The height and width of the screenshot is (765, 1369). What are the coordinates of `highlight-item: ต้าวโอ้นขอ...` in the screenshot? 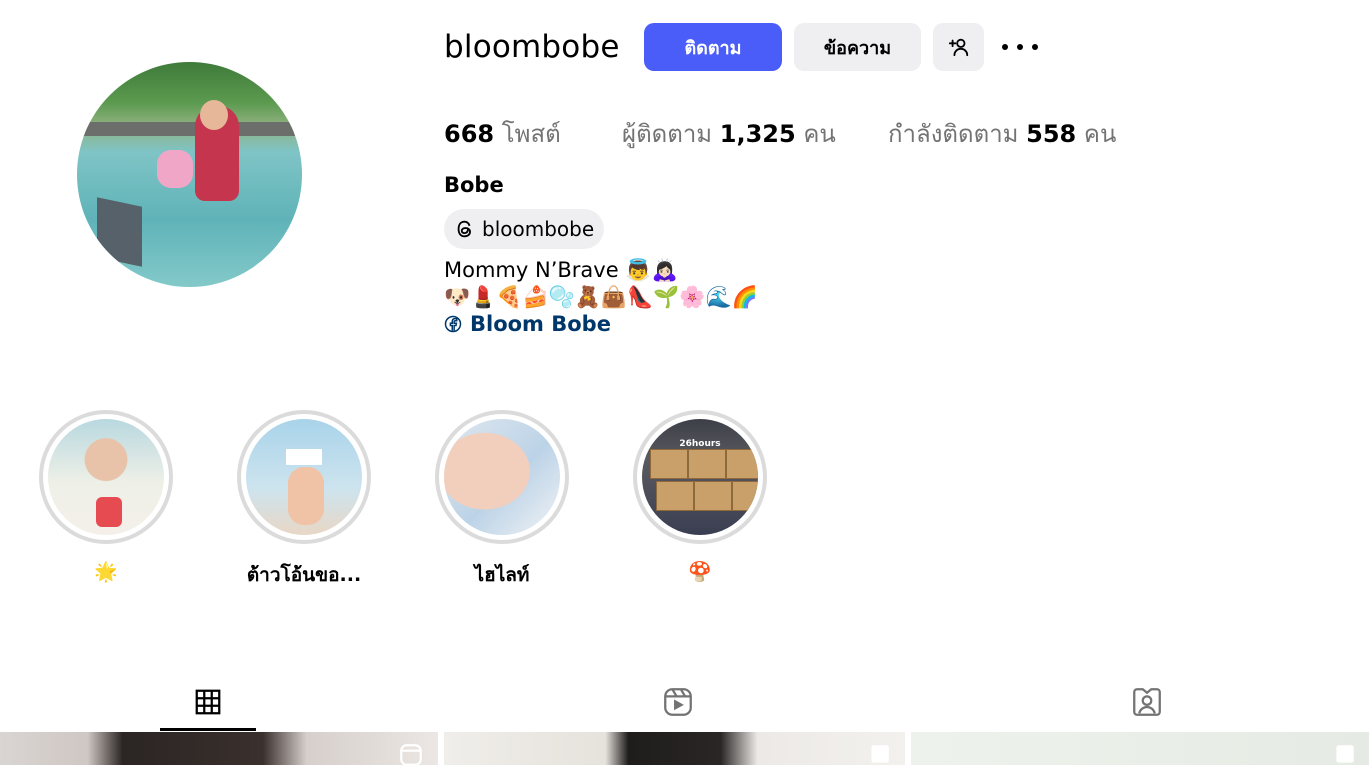 It's located at (304, 500).